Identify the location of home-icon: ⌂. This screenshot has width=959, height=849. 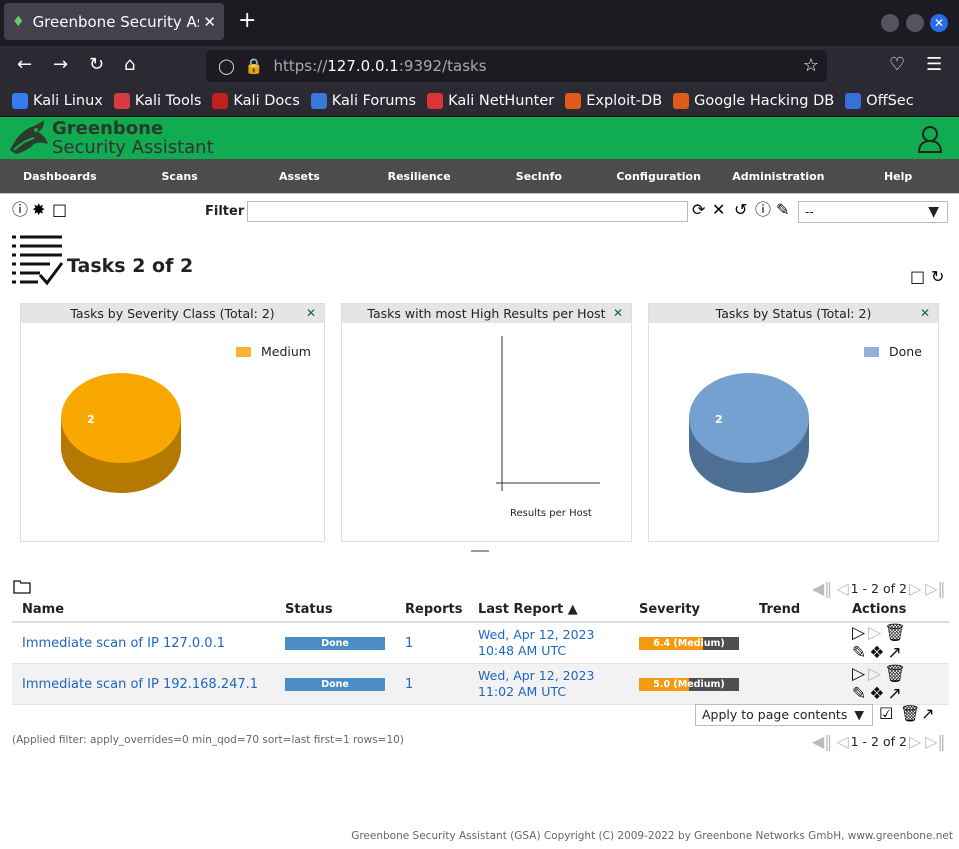
(129, 65).